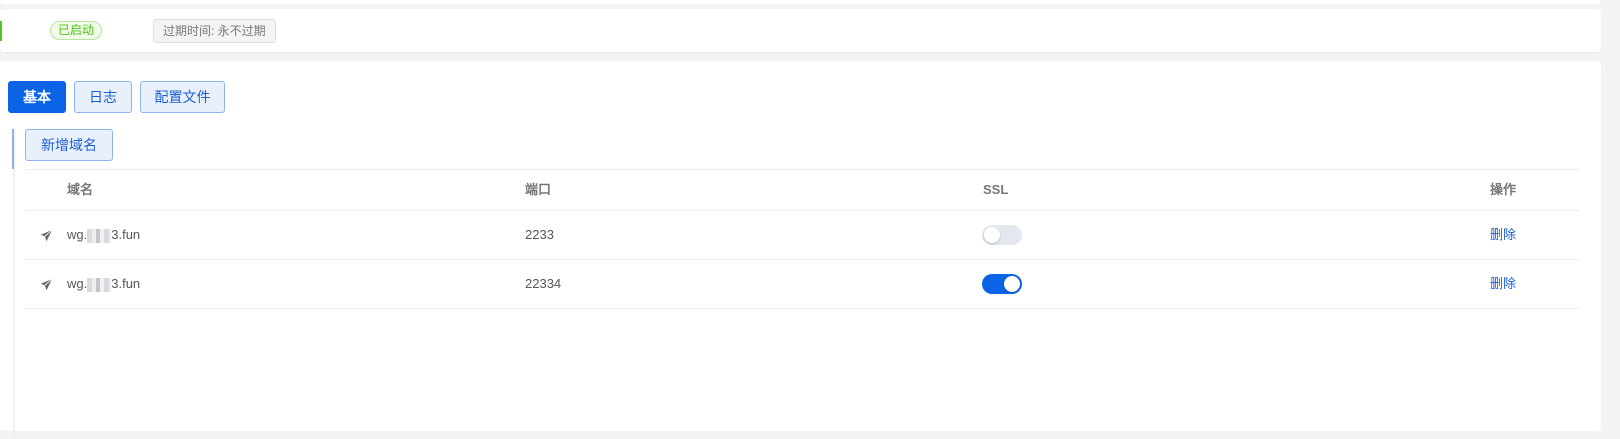  Describe the element at coordinates (1, 31) in the screenshot. I see `status-indicator-line` at that location.